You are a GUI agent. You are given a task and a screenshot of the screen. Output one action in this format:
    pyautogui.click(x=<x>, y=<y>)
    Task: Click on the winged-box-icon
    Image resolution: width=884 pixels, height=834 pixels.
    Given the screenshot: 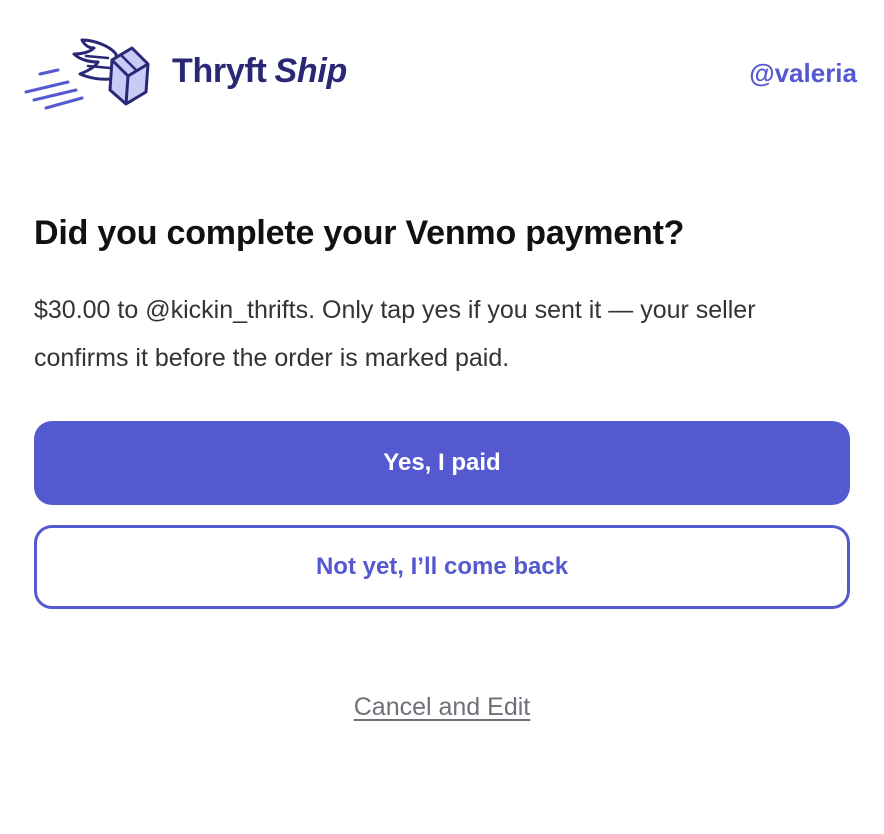 What is the action you would take?
    pyautogui.click(x=87, y=74)
    